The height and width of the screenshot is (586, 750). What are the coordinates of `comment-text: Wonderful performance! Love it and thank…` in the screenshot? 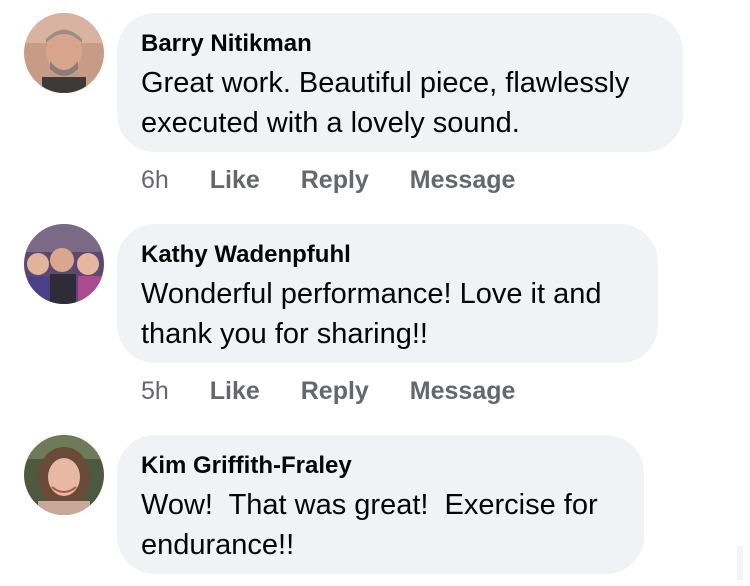 It's located at (371, 314).